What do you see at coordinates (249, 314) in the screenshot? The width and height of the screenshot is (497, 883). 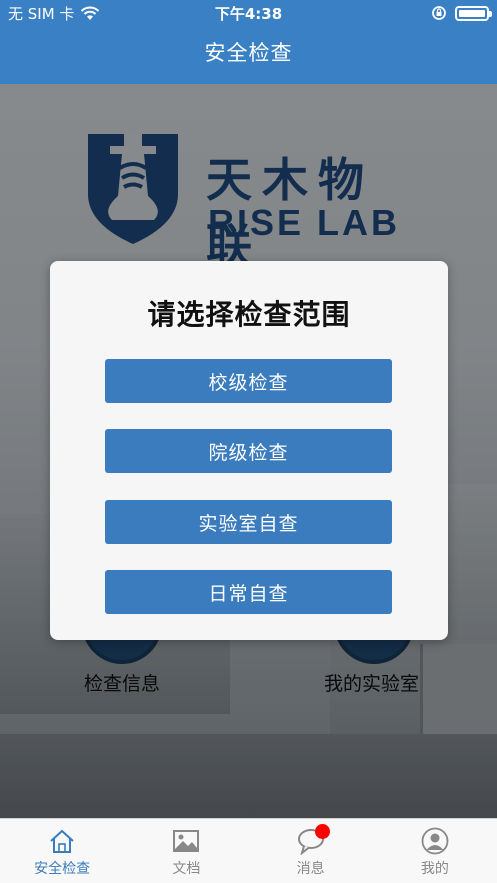 I see `dialog-title: 请选择检查范围` at bounding box center [249, 314].